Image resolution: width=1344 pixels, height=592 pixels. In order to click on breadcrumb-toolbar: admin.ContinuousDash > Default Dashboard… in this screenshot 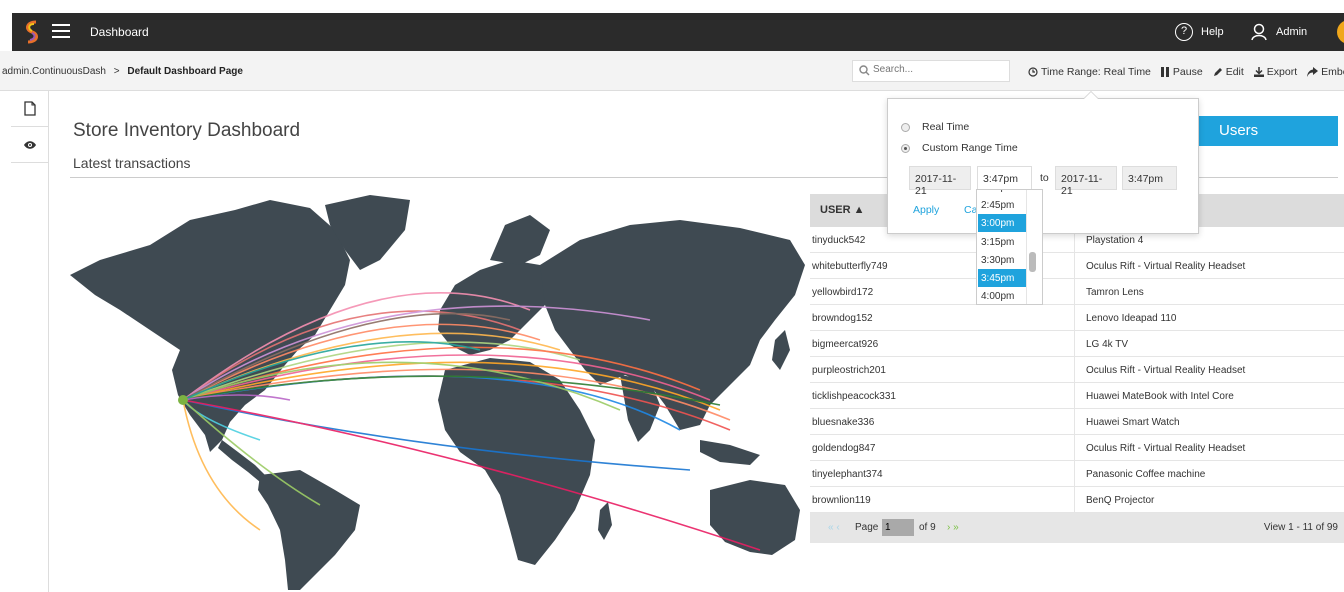, I will do `click(672, 71)`.